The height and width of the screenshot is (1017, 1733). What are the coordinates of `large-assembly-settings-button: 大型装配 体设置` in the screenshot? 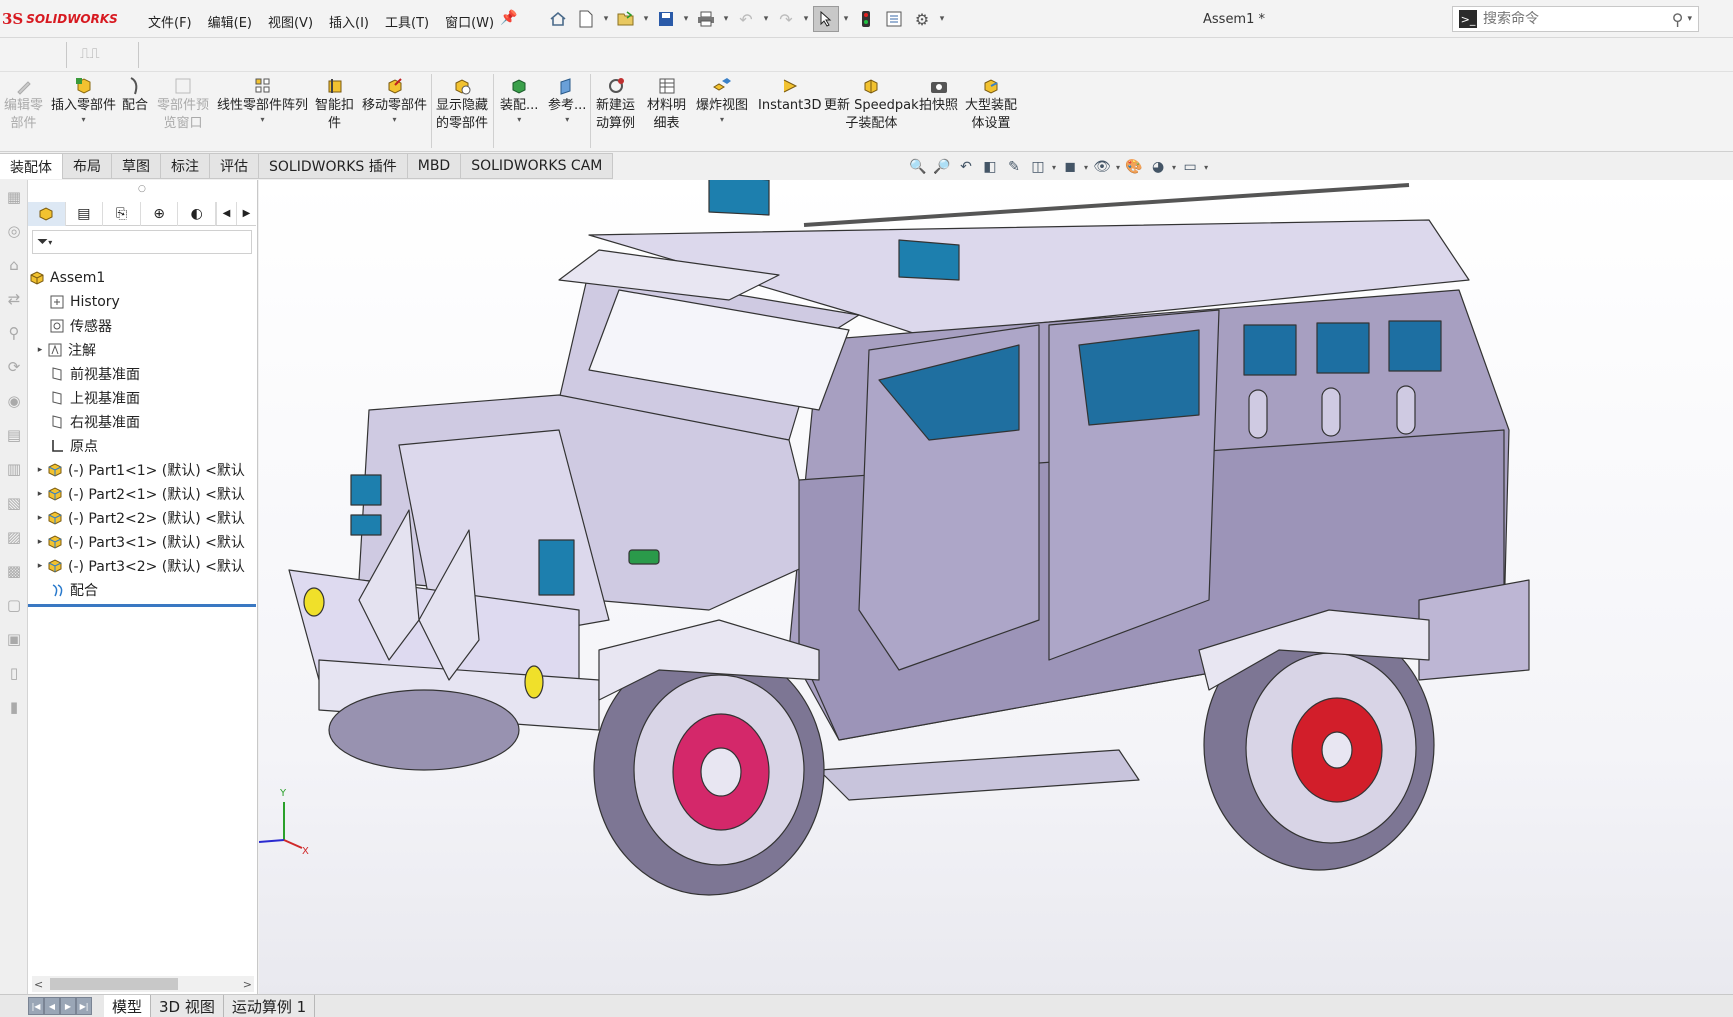 It's located at (991, 104).